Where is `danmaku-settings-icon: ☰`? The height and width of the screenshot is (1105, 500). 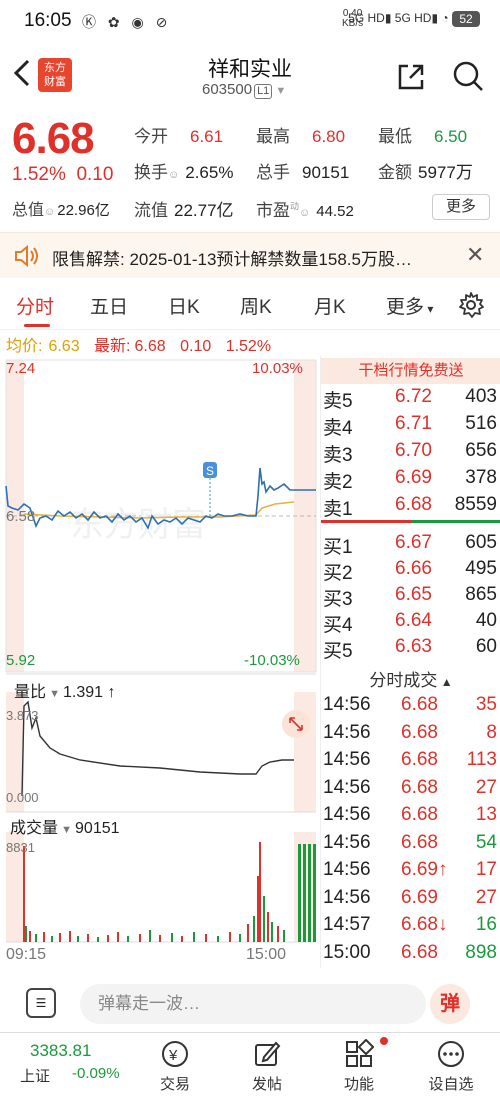 danmaku-settings-icon: ☰ is located at coordinates (41, 1003).